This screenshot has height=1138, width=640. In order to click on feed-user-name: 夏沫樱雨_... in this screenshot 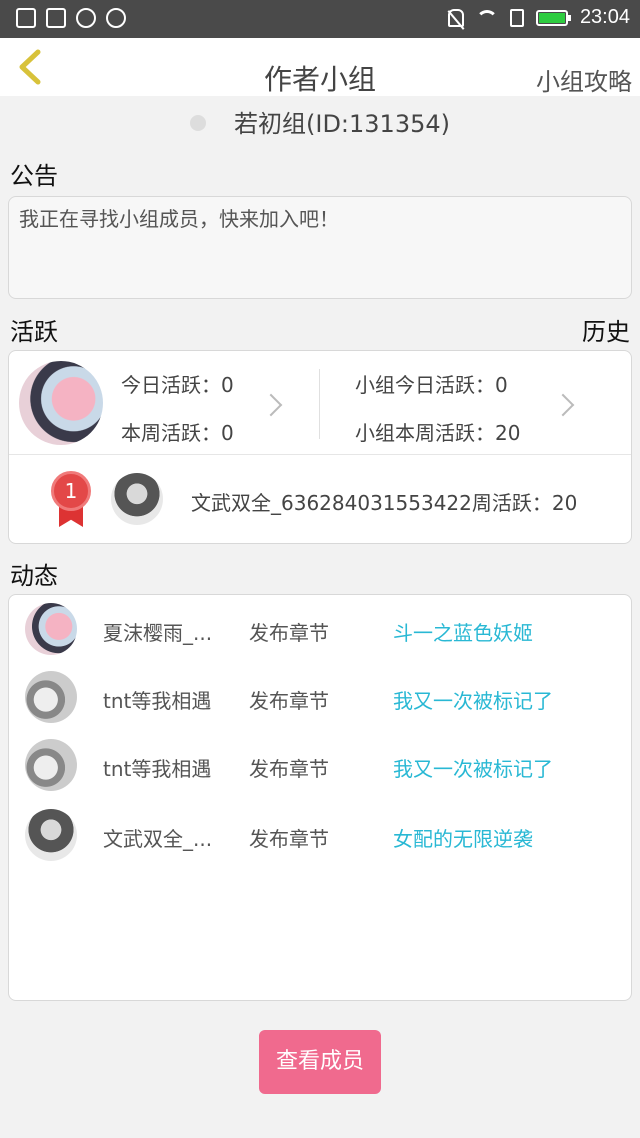, I will do `click(158, 633)`.